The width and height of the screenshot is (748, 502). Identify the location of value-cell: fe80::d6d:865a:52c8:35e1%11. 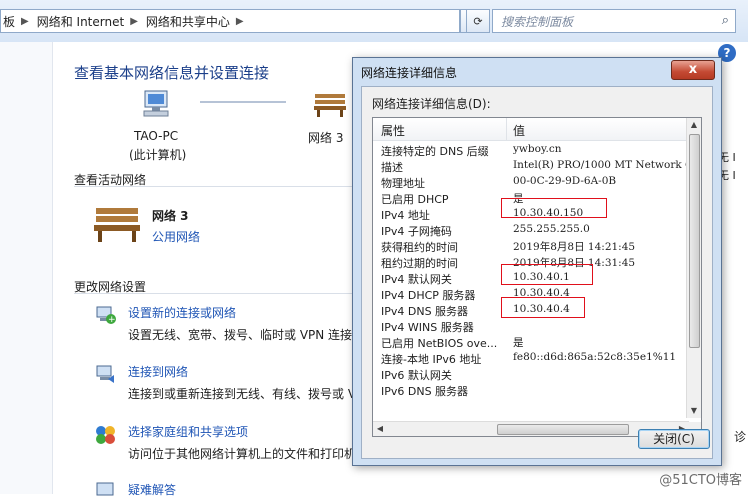
(595, 357).